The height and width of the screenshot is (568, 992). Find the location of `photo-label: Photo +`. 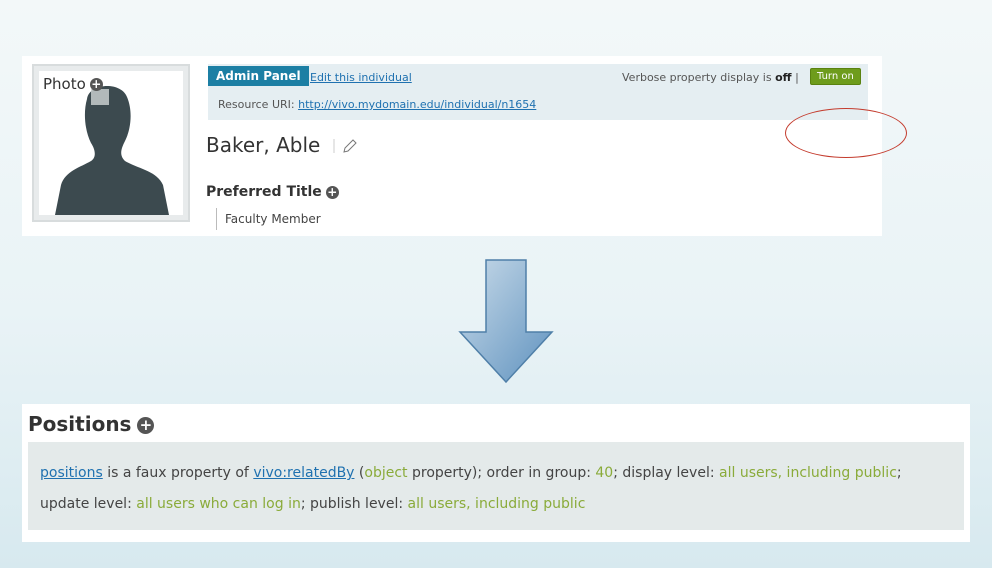

photo-label: Photo + is located at coordinates (73, 84).